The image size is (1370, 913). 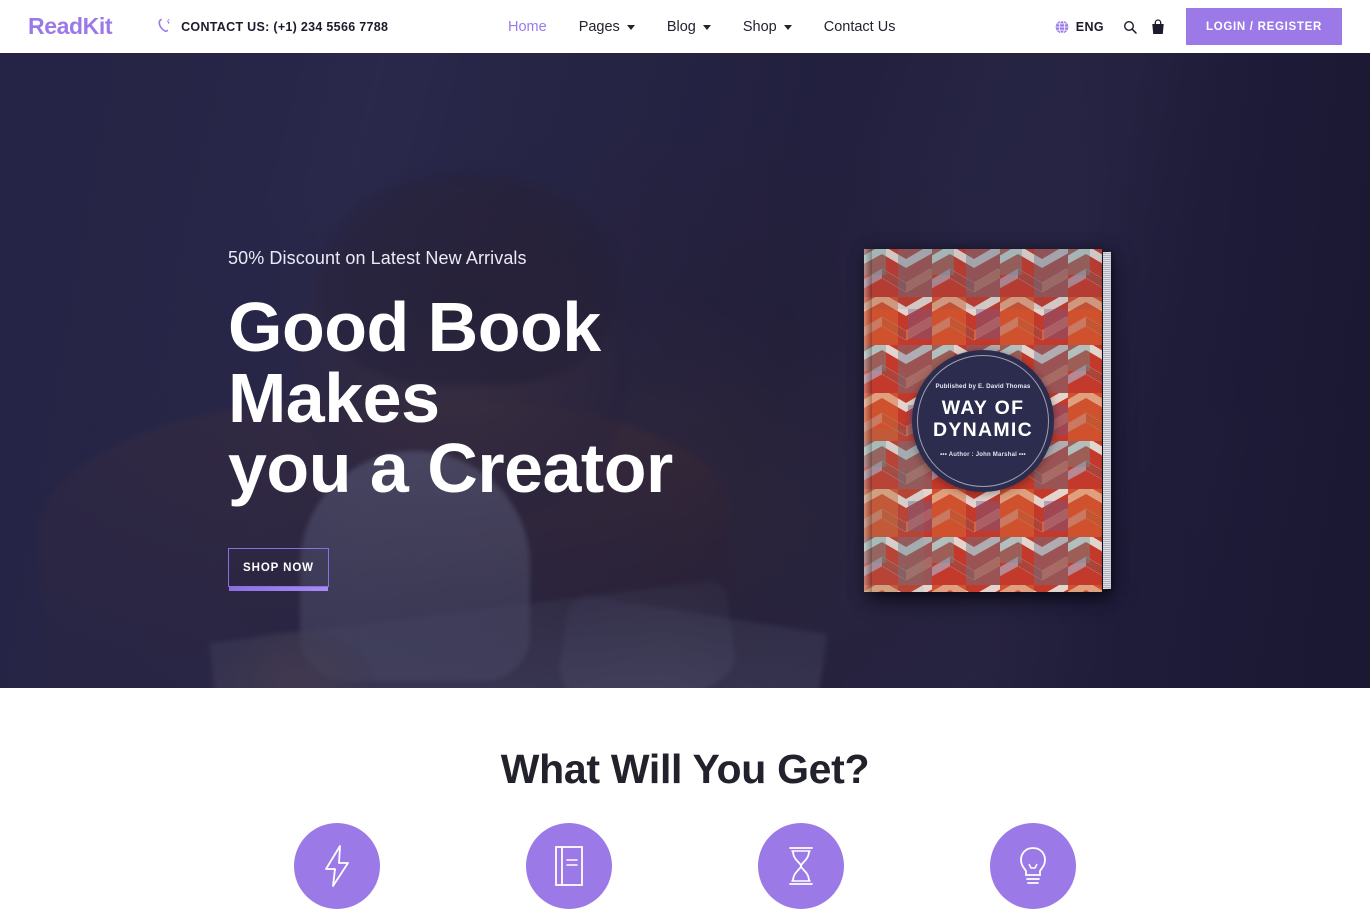 What do you see at coordinates (685, 769) in the screenshot?
I see `features-section-title: What Will You Get?` at bounding box center [685, 769].